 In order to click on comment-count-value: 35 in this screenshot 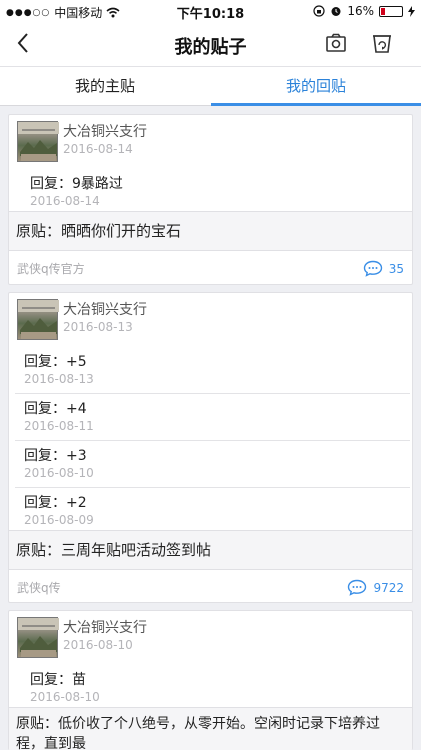, I will do `click(396, 268)`.